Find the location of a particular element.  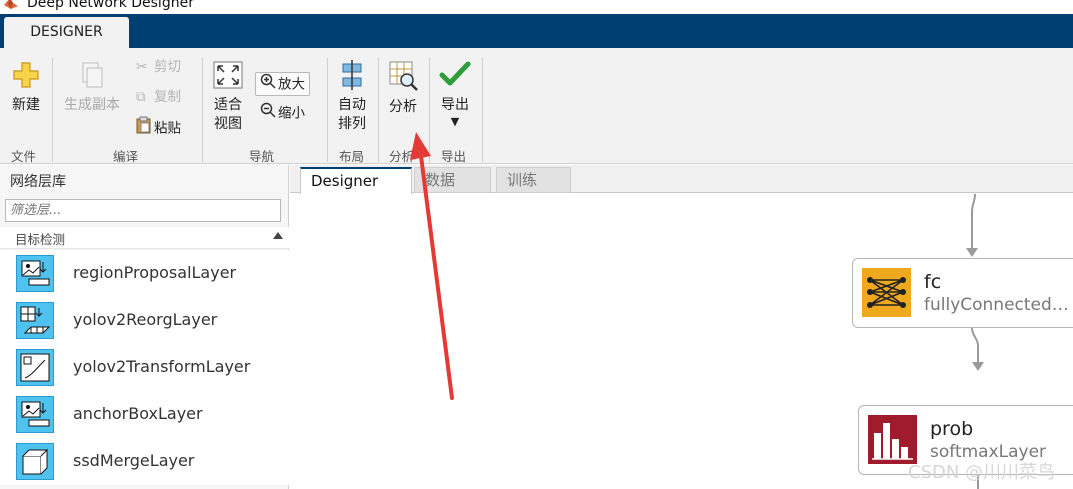

watermark: CSDN @川川菜鸟 is located at coordinates (982, 472).